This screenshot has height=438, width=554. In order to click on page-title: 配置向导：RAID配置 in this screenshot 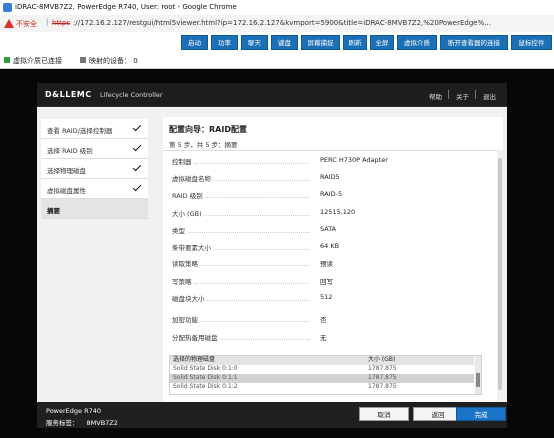, I will do `click(208, 129)`.